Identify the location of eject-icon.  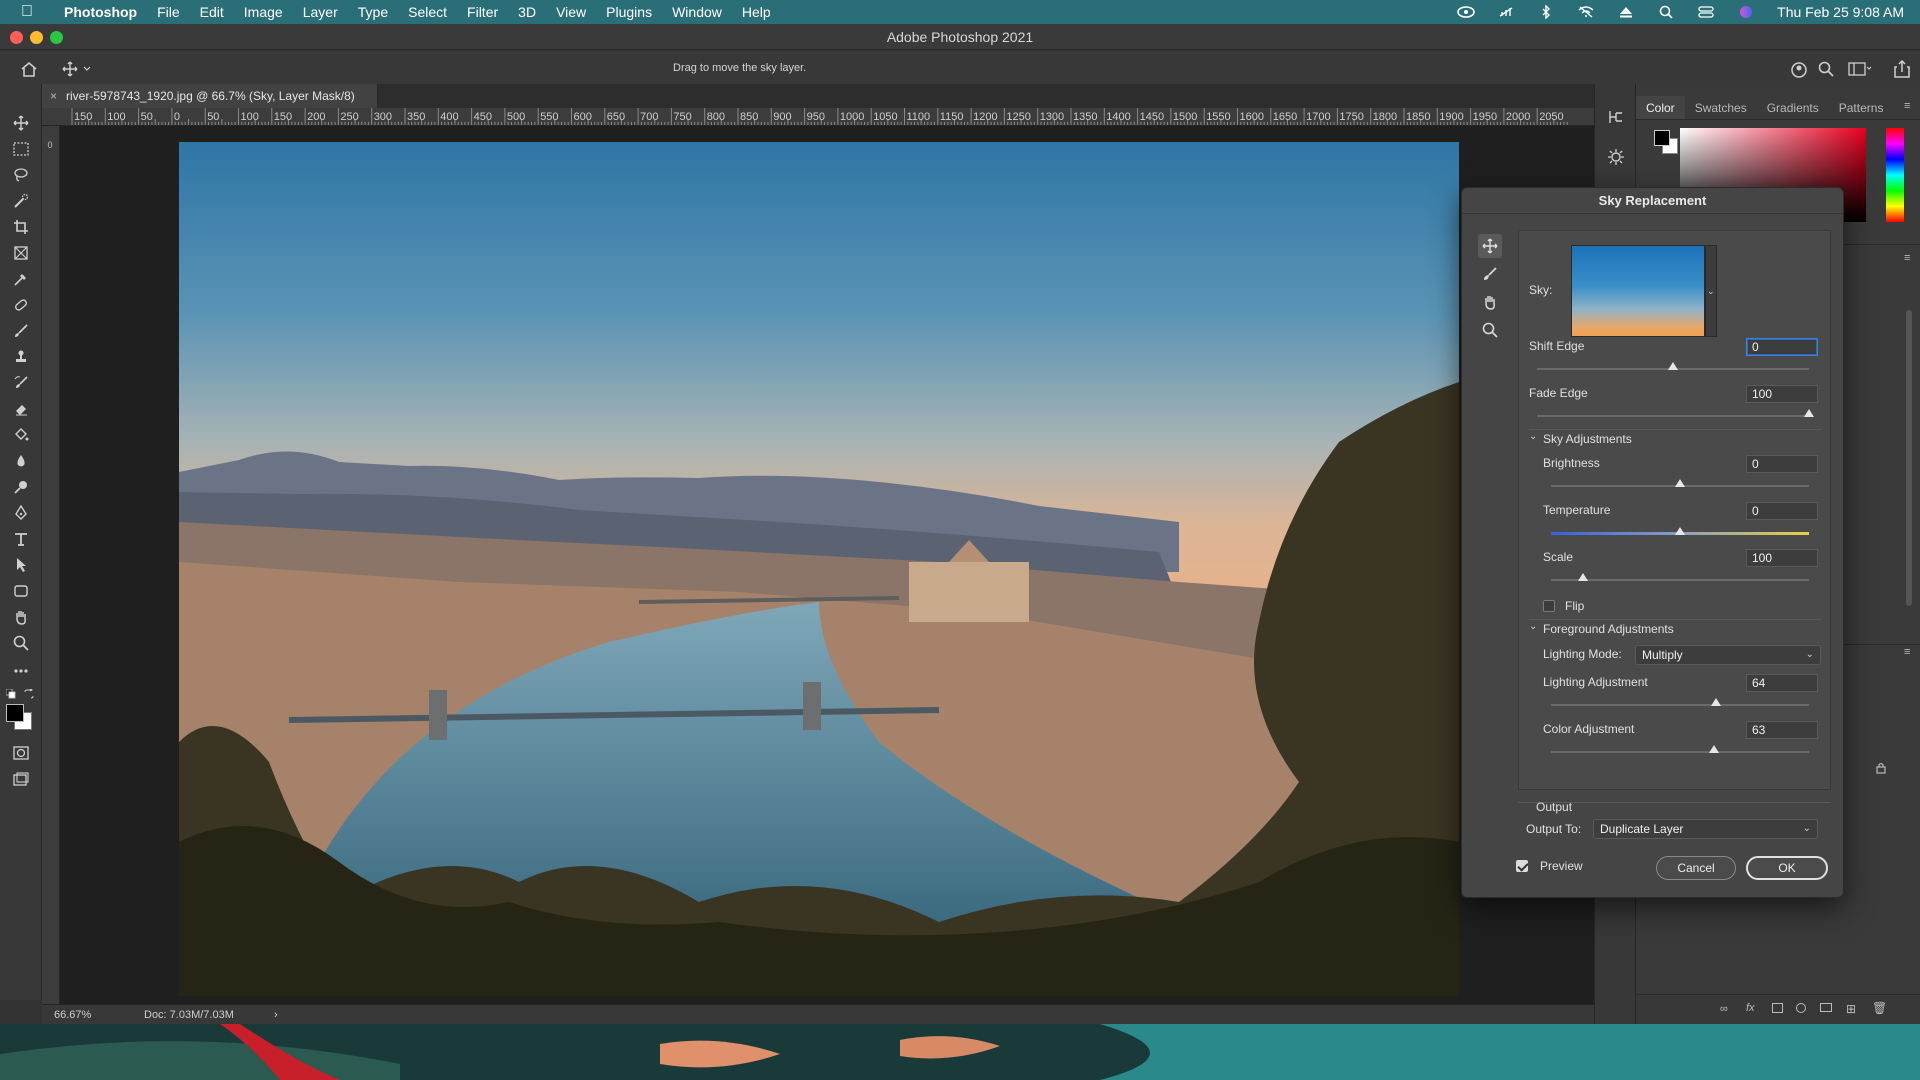
(1626, 12).